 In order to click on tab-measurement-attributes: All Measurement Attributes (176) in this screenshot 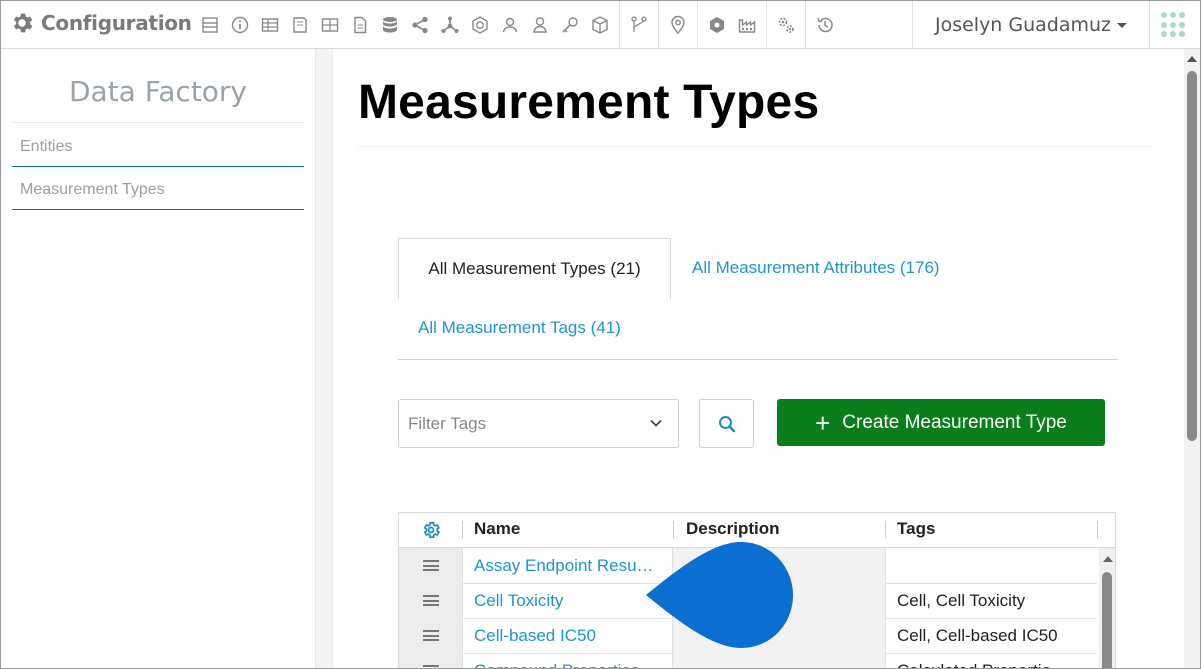, I will do `click(816, 268)`.